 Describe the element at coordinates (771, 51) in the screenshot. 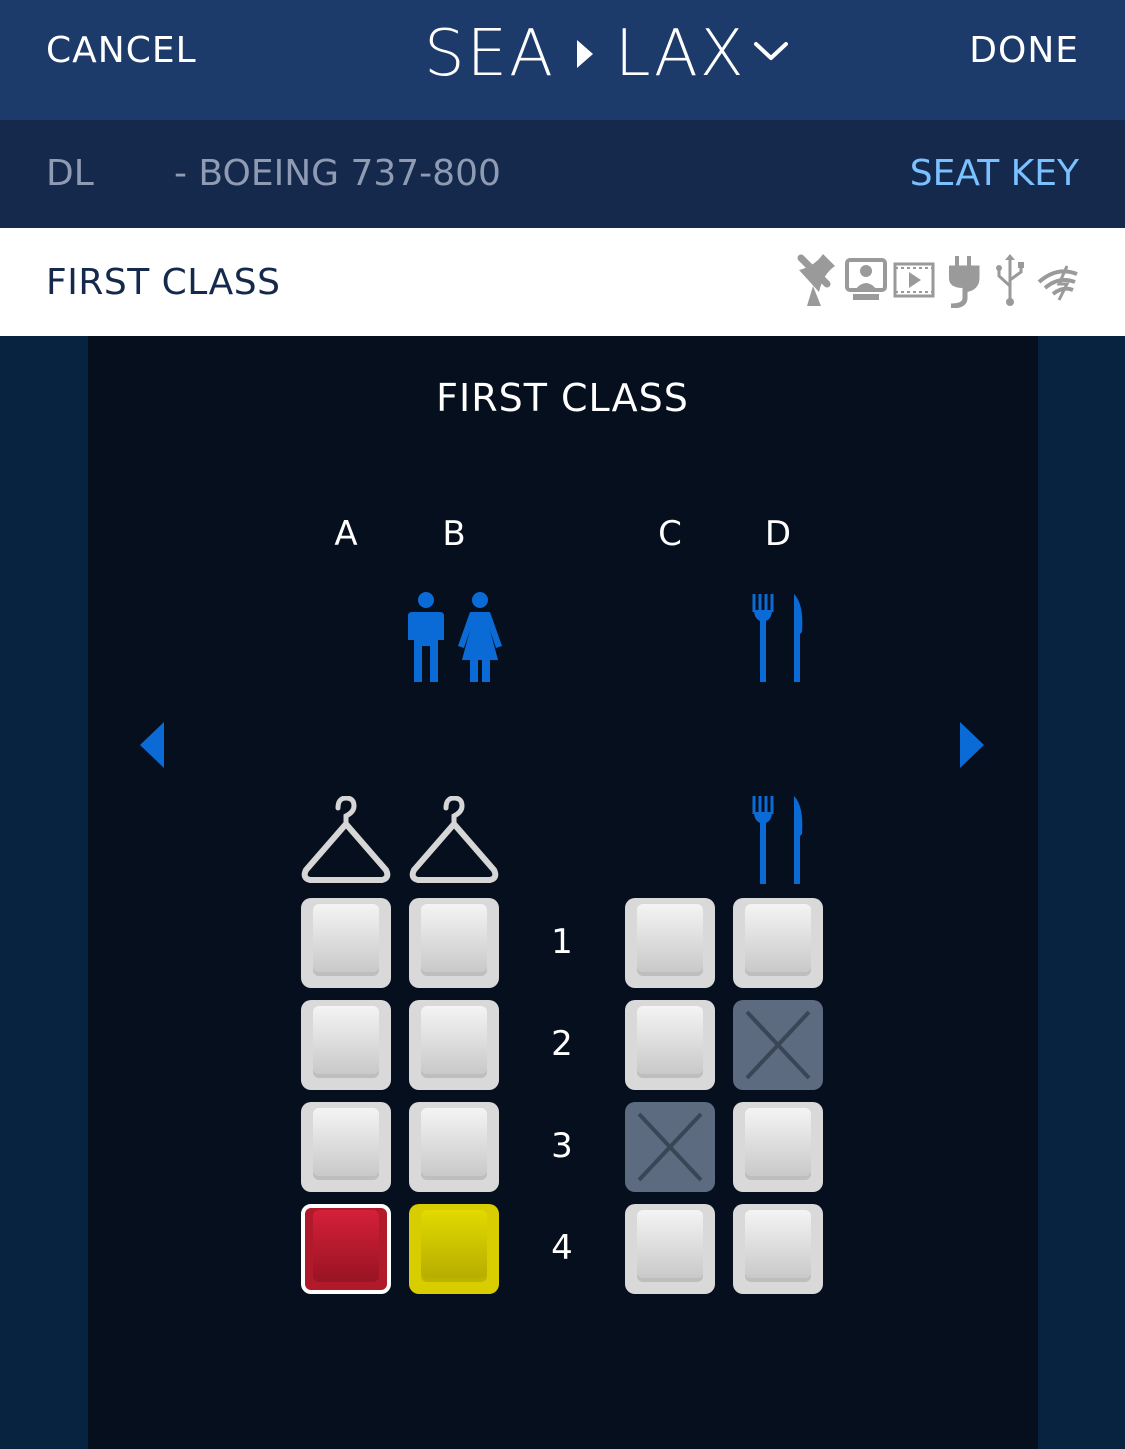

I see `chevron-down-icon` at that location.